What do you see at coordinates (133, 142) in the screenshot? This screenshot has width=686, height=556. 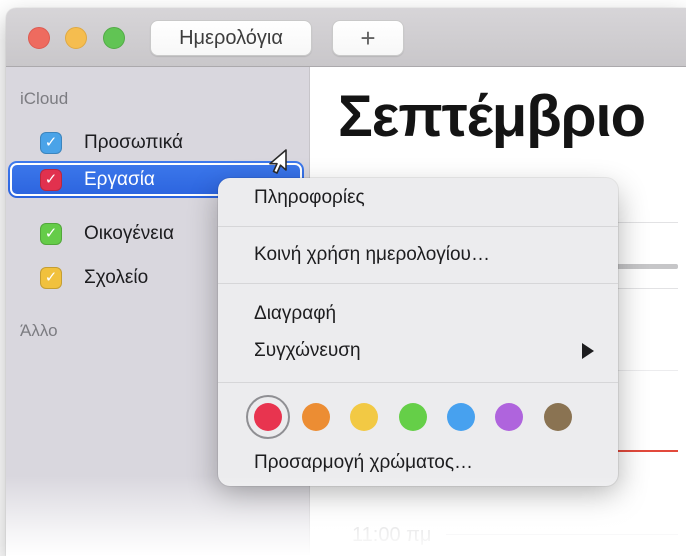 I see `calendar-label: Προσωπικά` at bounding box center [133, 142].